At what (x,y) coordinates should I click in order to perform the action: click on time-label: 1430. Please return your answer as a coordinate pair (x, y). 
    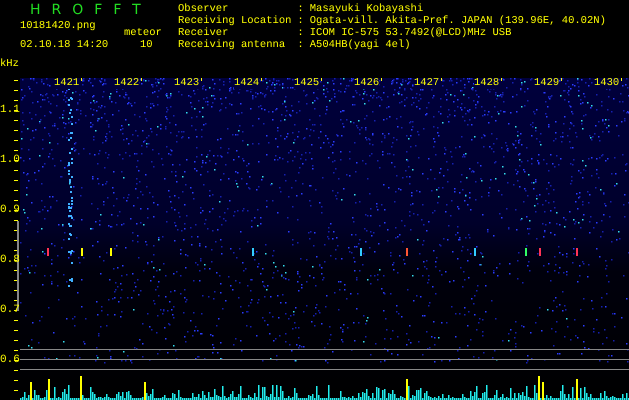
    Looking at the image, I should click on (607, 83).